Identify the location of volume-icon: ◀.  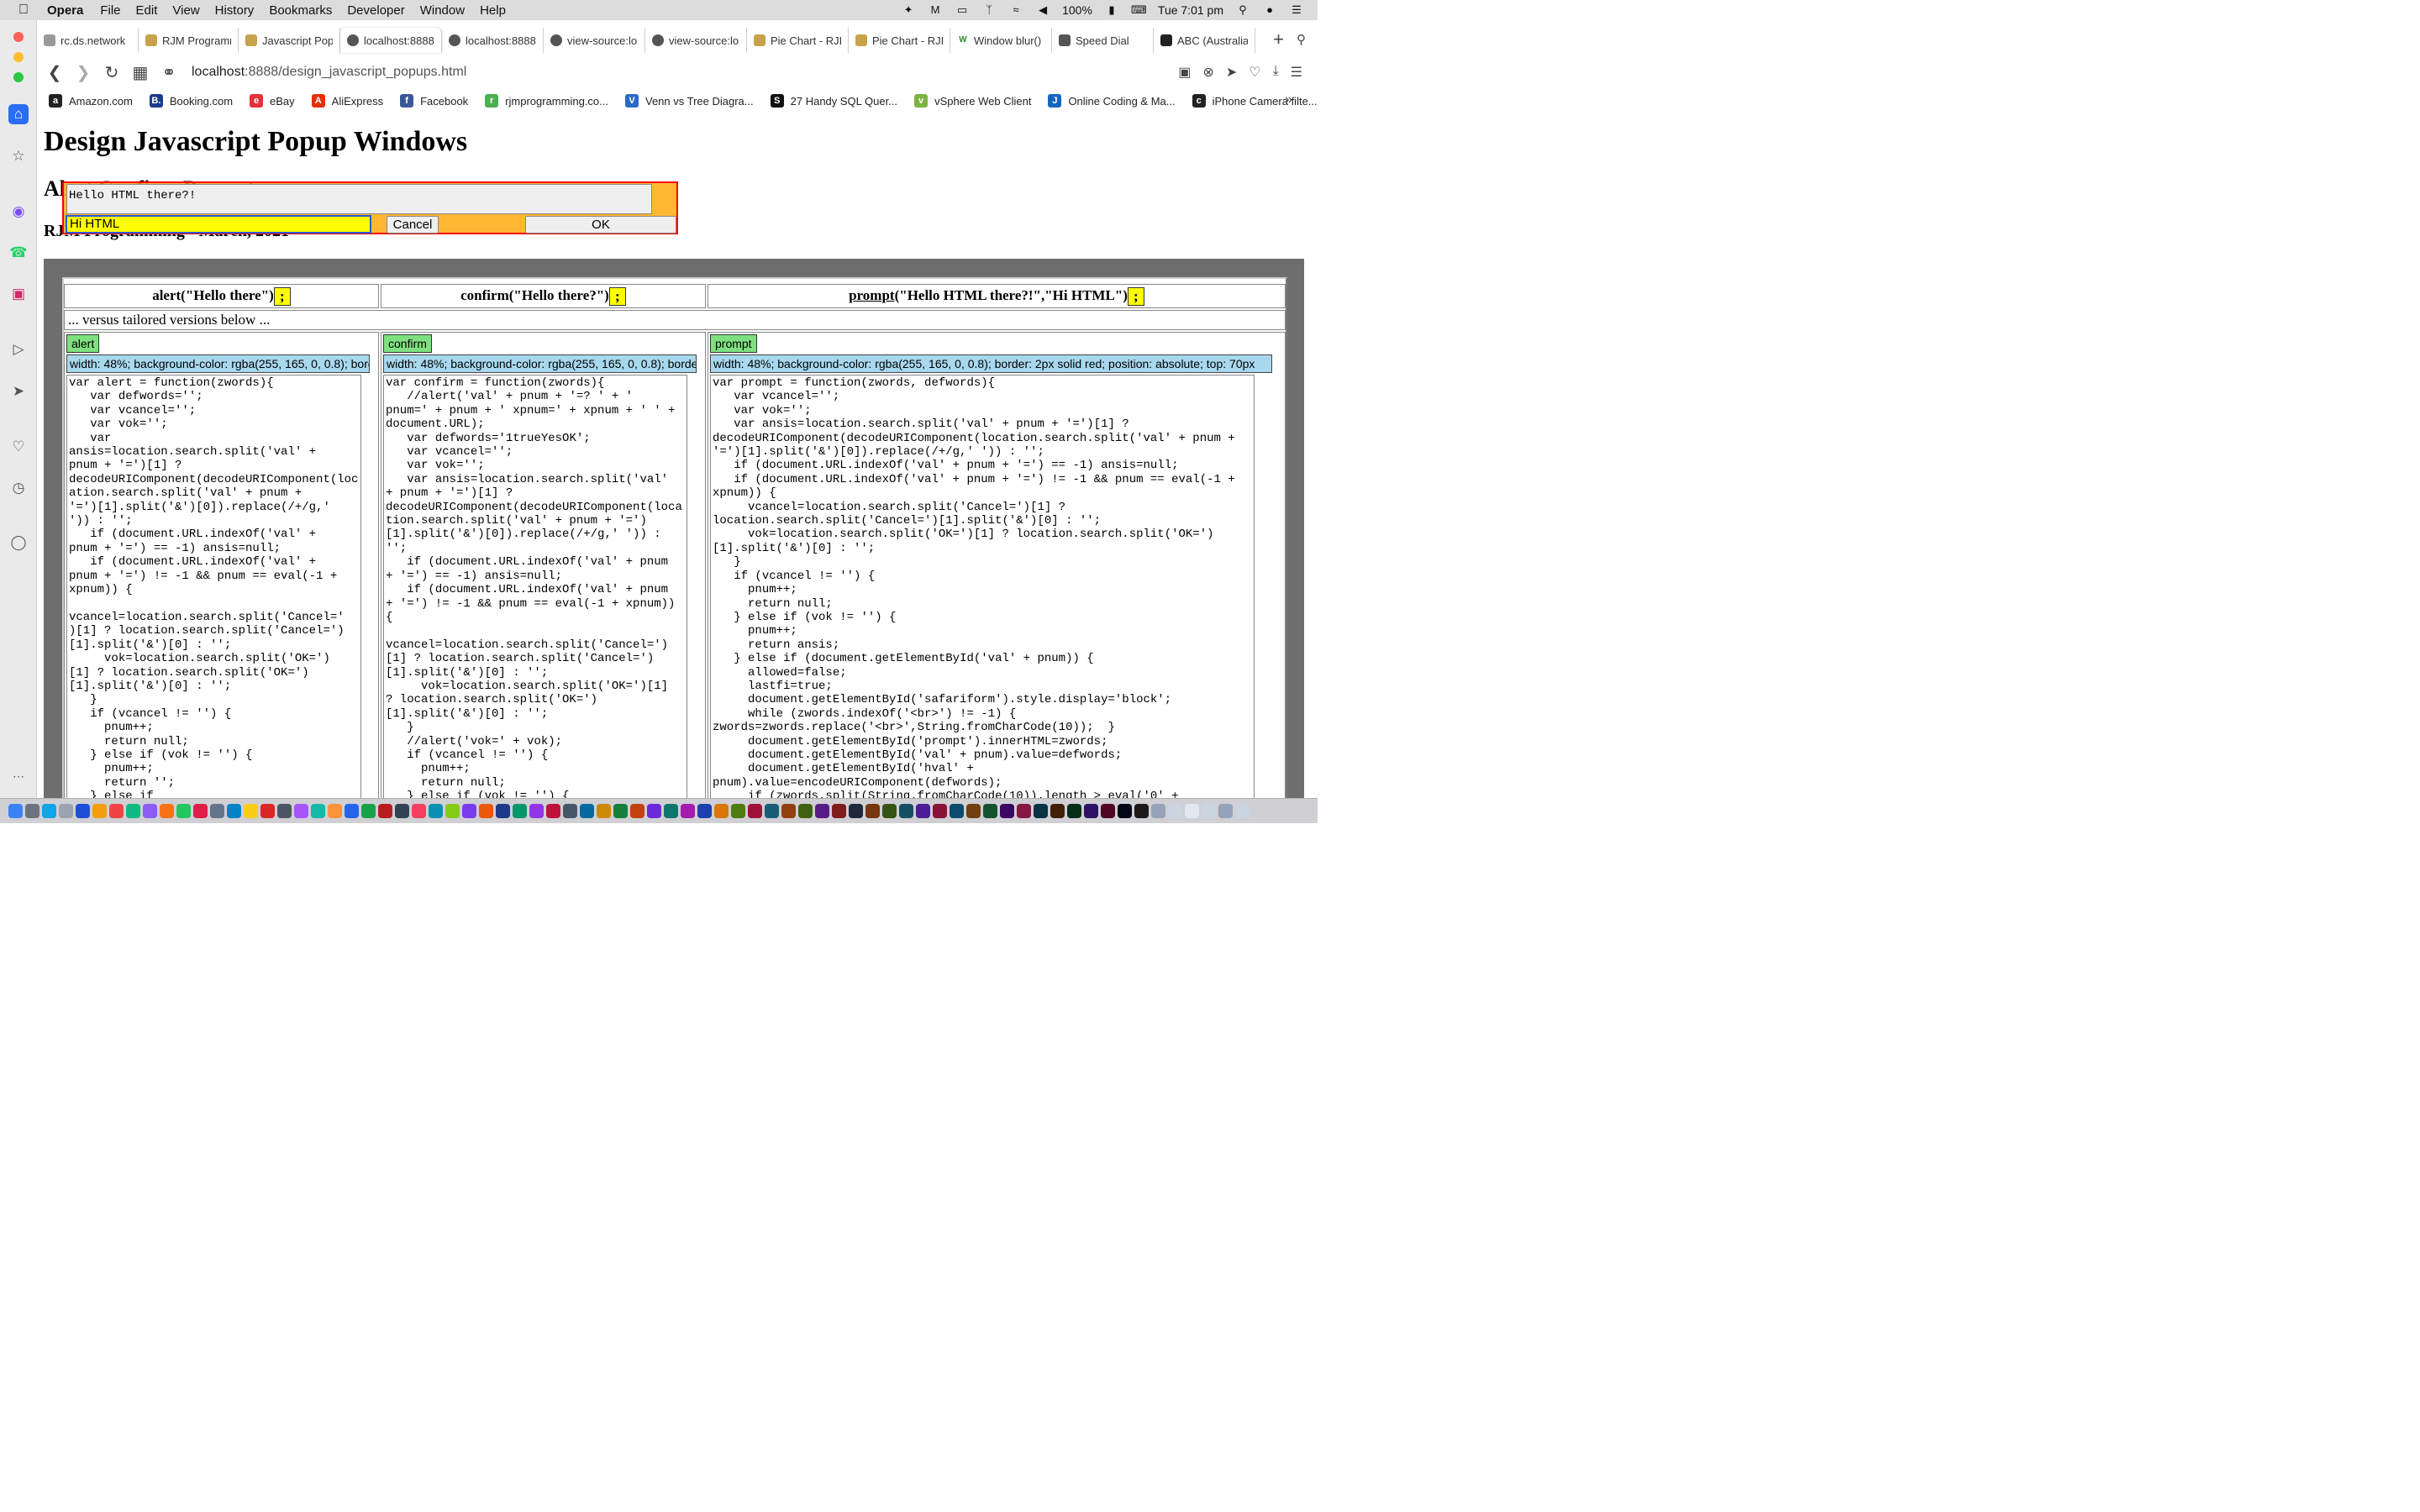
(1043, 10).